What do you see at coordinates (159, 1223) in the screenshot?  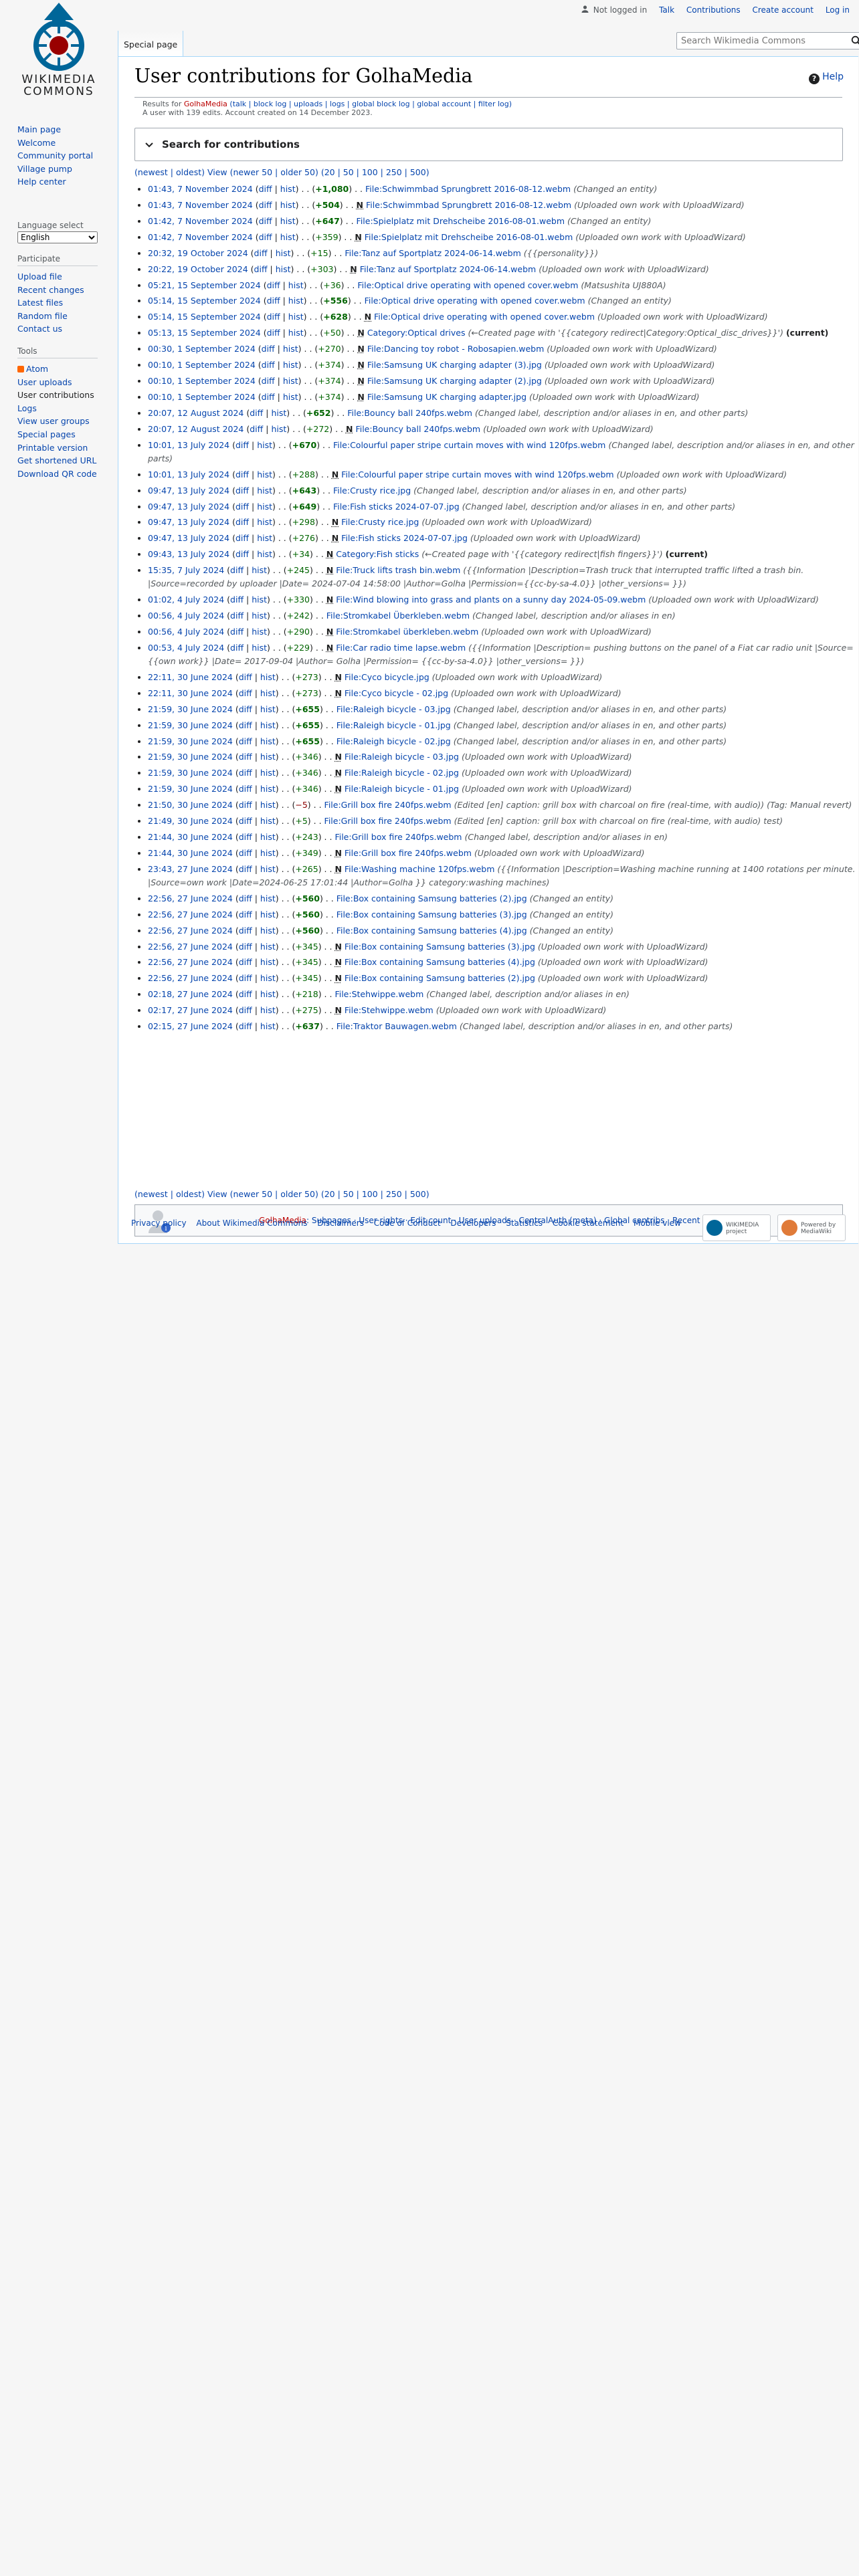 I see `footer-privacy-link: Privacy policy` at bounding box center [159, 1223].